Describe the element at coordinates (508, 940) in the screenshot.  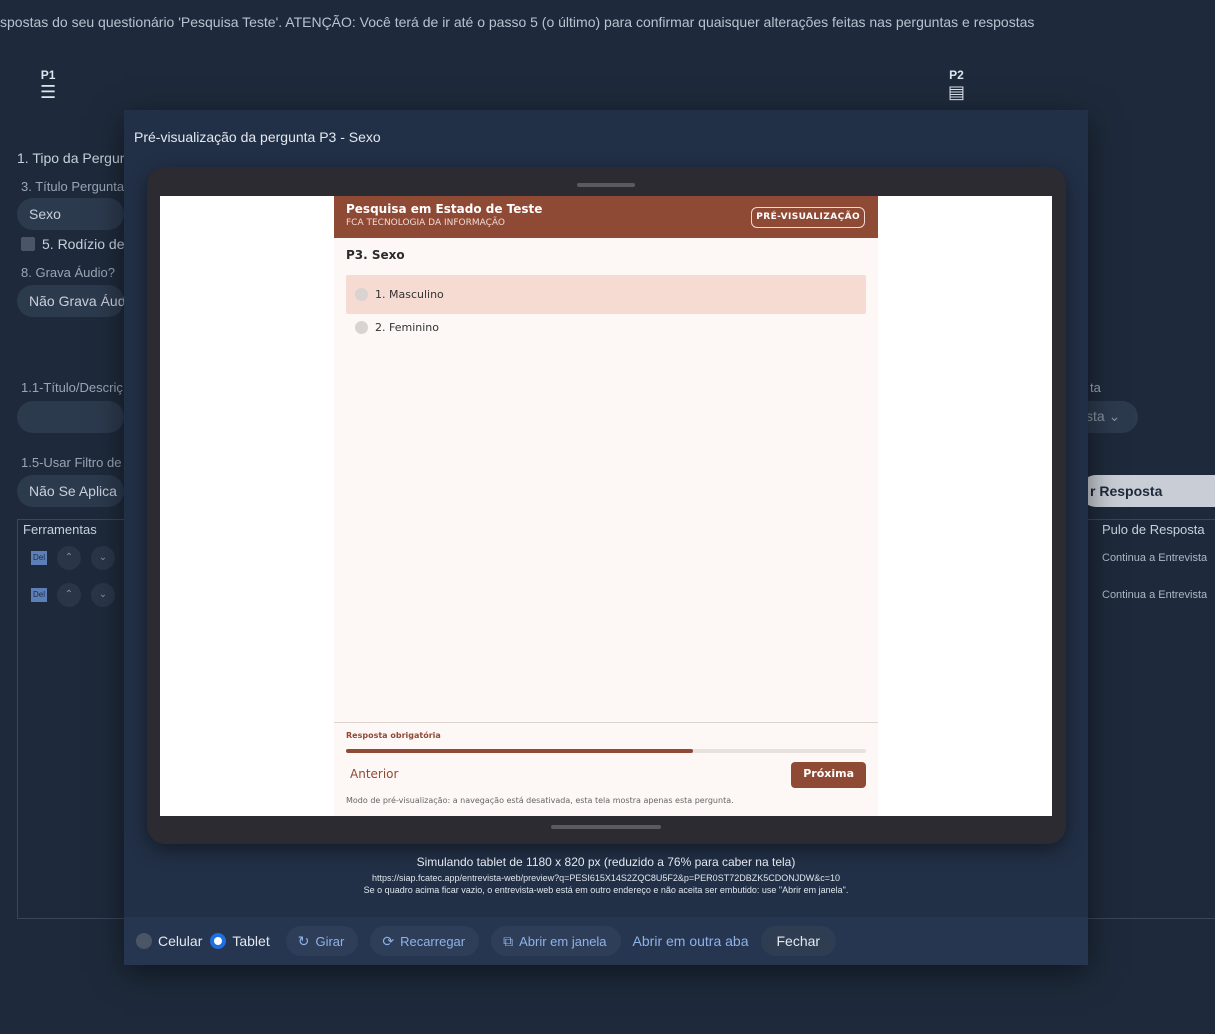
I see `external-link-icon: ⧉` at that location.